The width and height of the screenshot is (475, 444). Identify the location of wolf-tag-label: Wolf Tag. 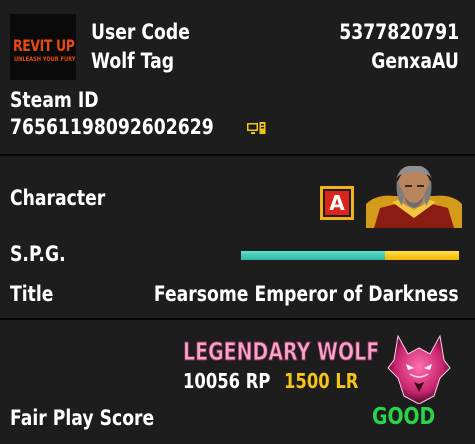
(133, 61).